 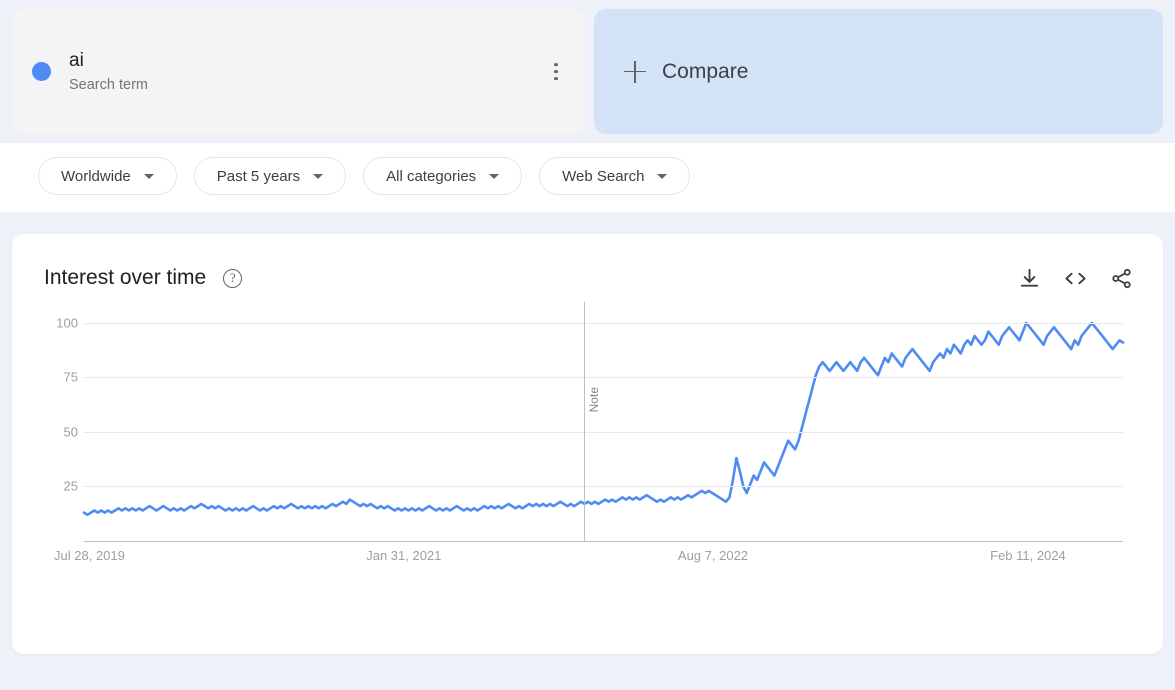 I want to click on compare-label: Compare, so click(x=705, y=71).